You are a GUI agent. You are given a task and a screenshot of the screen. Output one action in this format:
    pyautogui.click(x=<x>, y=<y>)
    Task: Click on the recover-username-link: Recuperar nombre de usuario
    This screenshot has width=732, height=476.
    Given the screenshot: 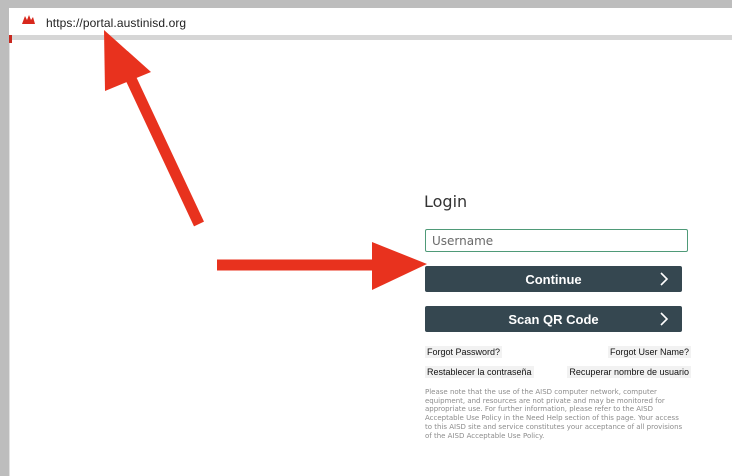 What is the action you would take?
    pyautogui.click(x=629, y=372)
    